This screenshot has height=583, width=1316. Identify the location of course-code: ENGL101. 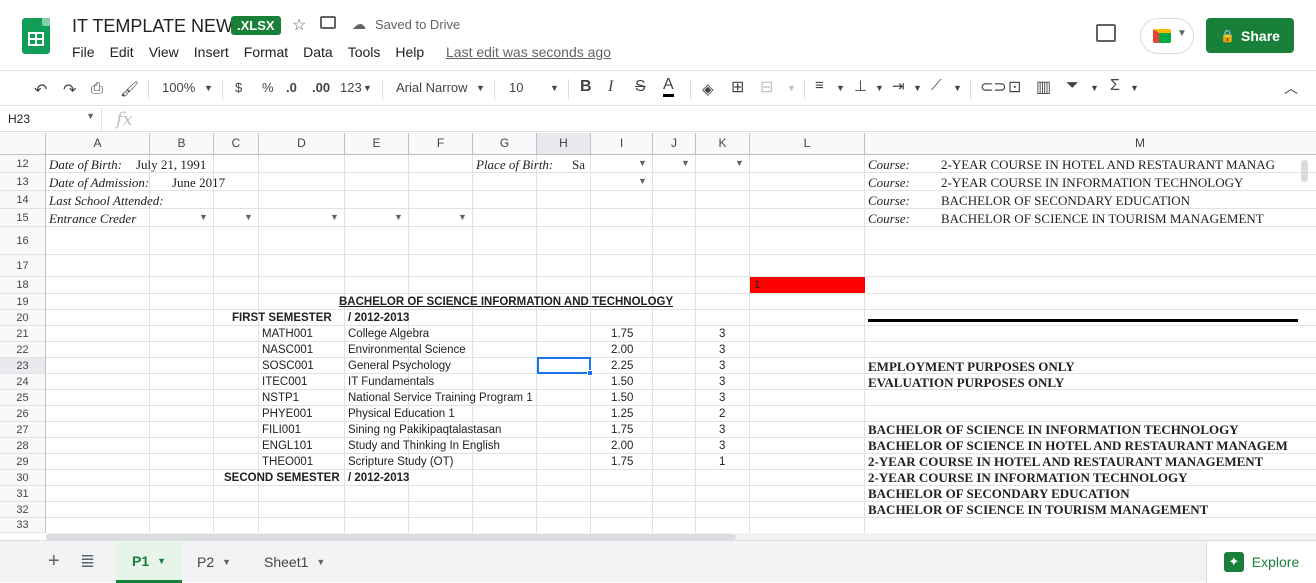
(287, 446).